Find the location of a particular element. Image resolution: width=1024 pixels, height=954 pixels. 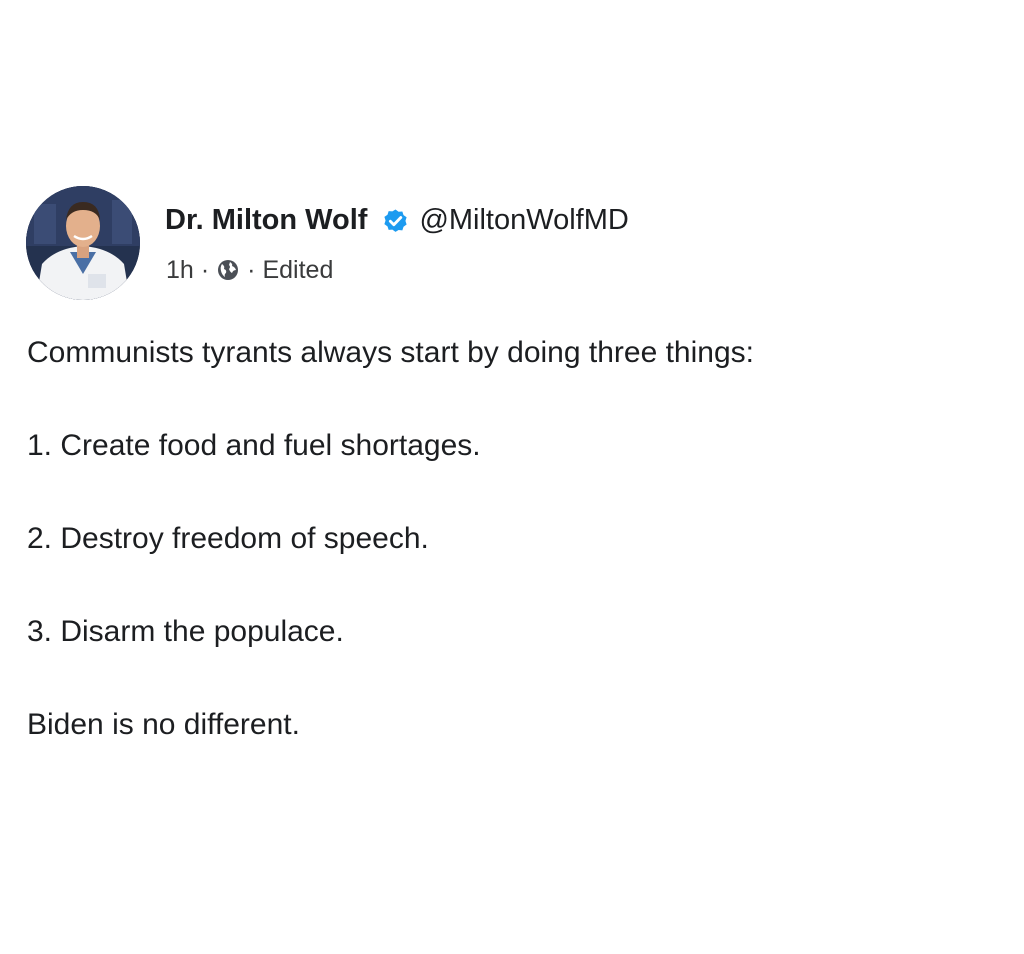

post-paragraph: Biden is no different. is located at coordinates (163, 724).